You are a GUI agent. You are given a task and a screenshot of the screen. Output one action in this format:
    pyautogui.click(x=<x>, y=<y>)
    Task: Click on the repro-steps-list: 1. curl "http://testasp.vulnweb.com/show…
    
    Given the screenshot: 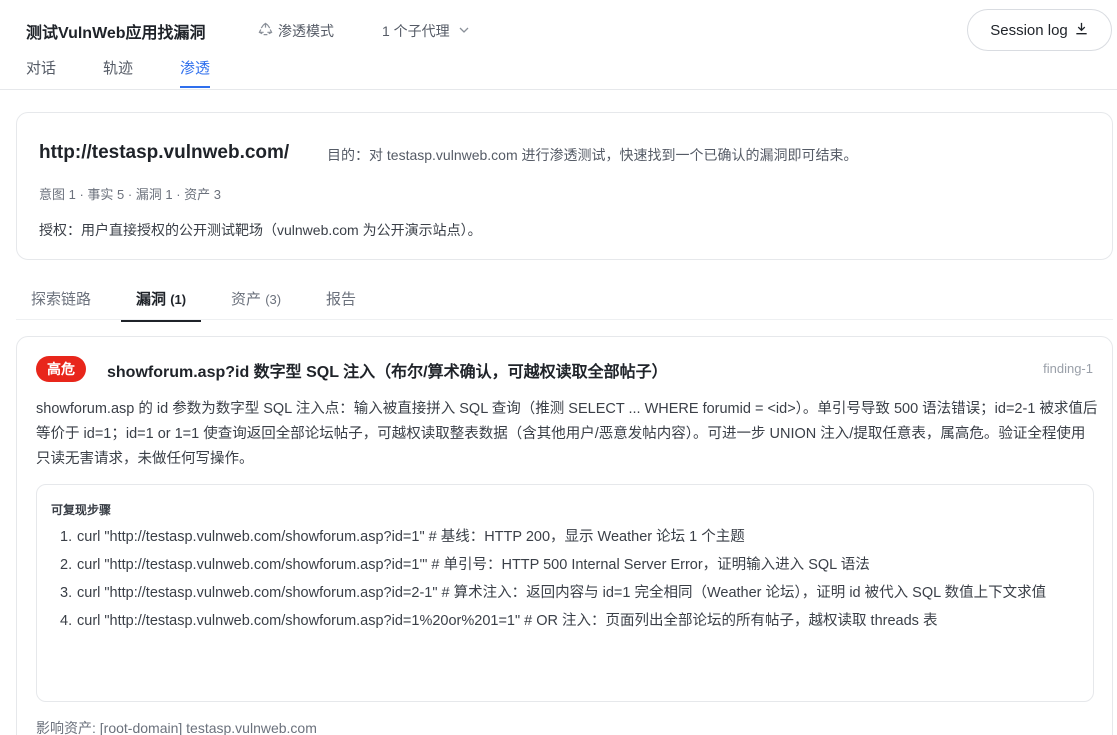 What is the action you would take?
    pyautogui.click(x=570, y=581)
    